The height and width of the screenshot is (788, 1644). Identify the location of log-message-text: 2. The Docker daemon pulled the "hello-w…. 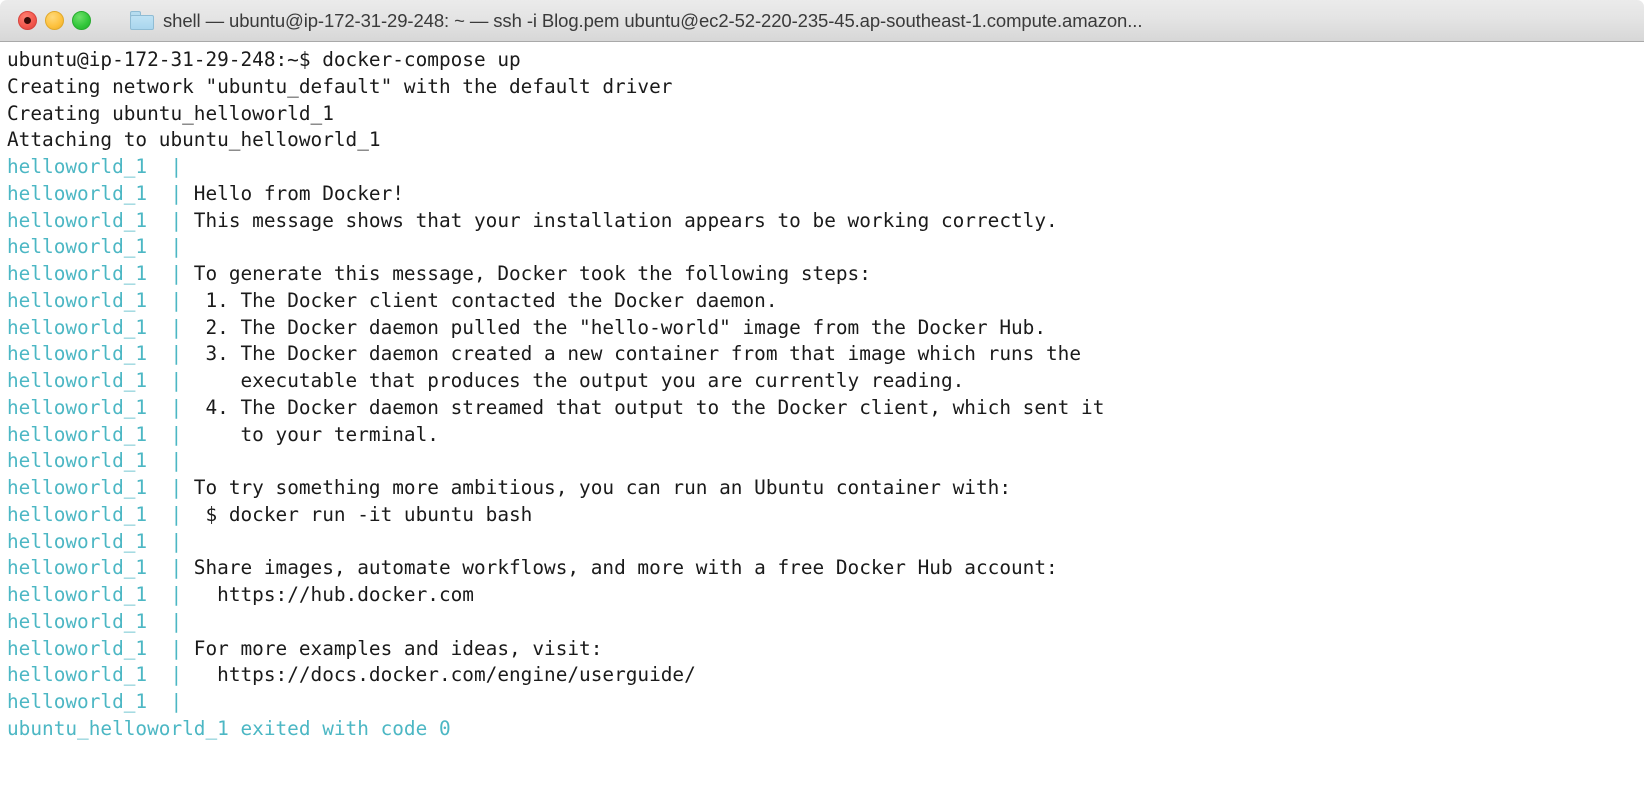
(620, 327).